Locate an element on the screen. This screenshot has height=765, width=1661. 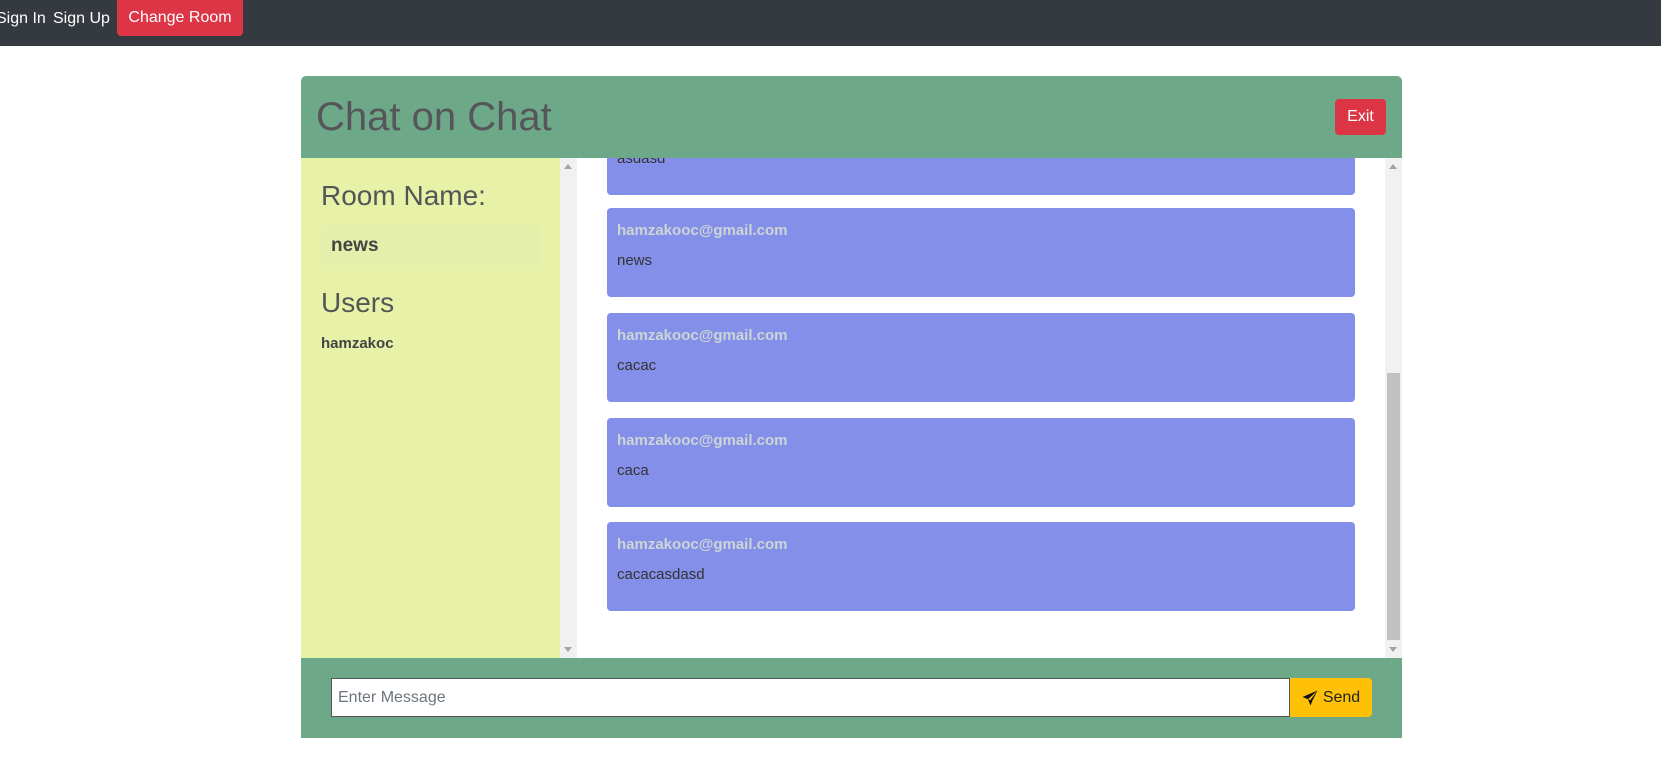
paper-plane-icon is located at coordinates (1310, 698).